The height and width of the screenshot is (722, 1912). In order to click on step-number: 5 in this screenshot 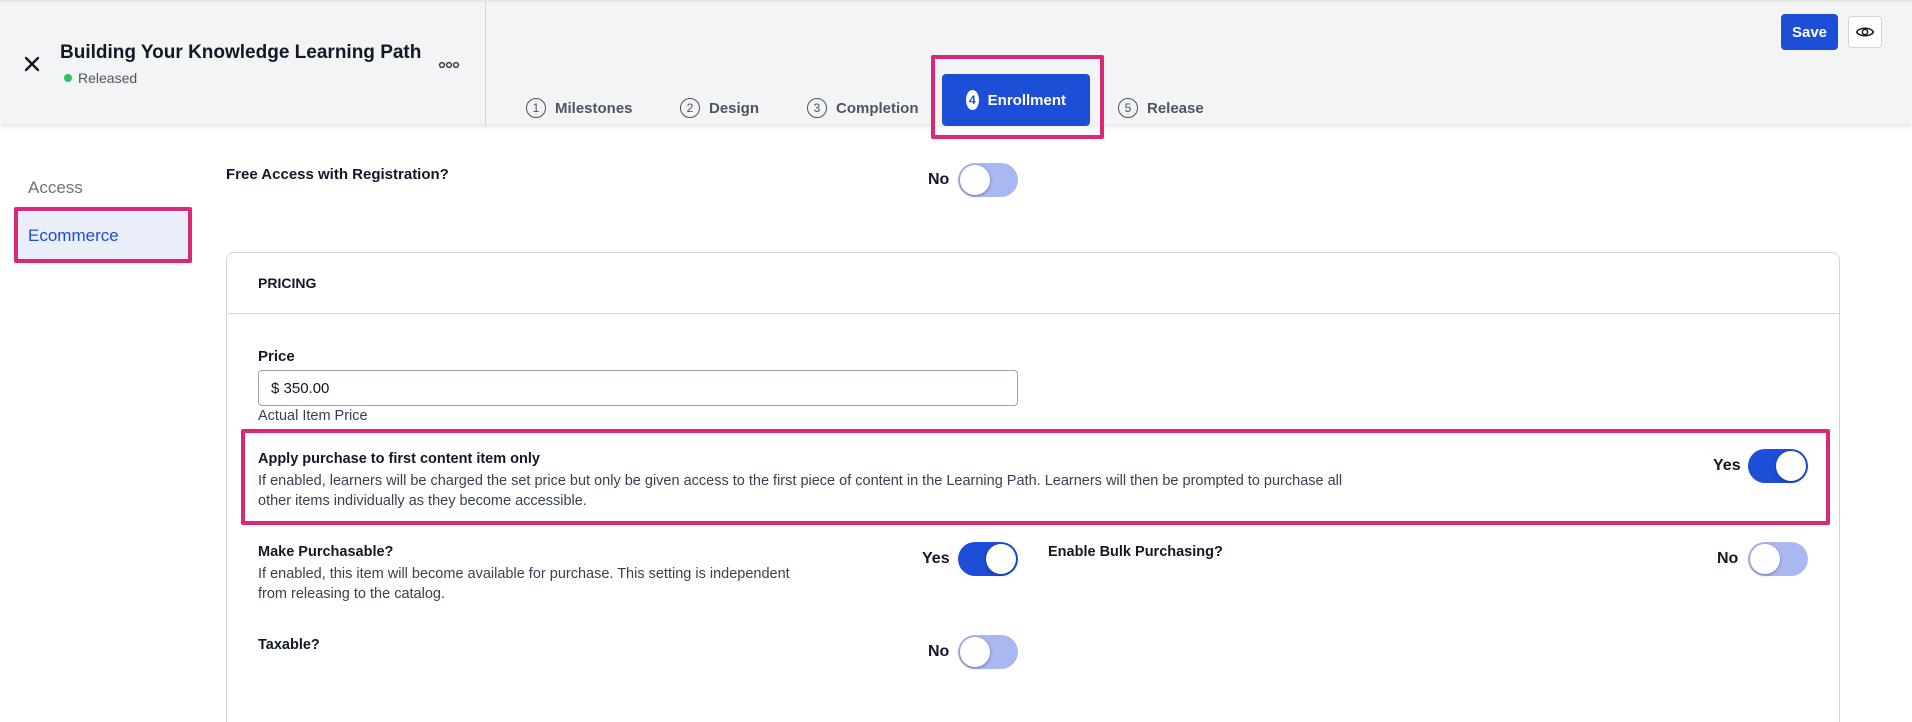, I will do `click(1128, 108)`.